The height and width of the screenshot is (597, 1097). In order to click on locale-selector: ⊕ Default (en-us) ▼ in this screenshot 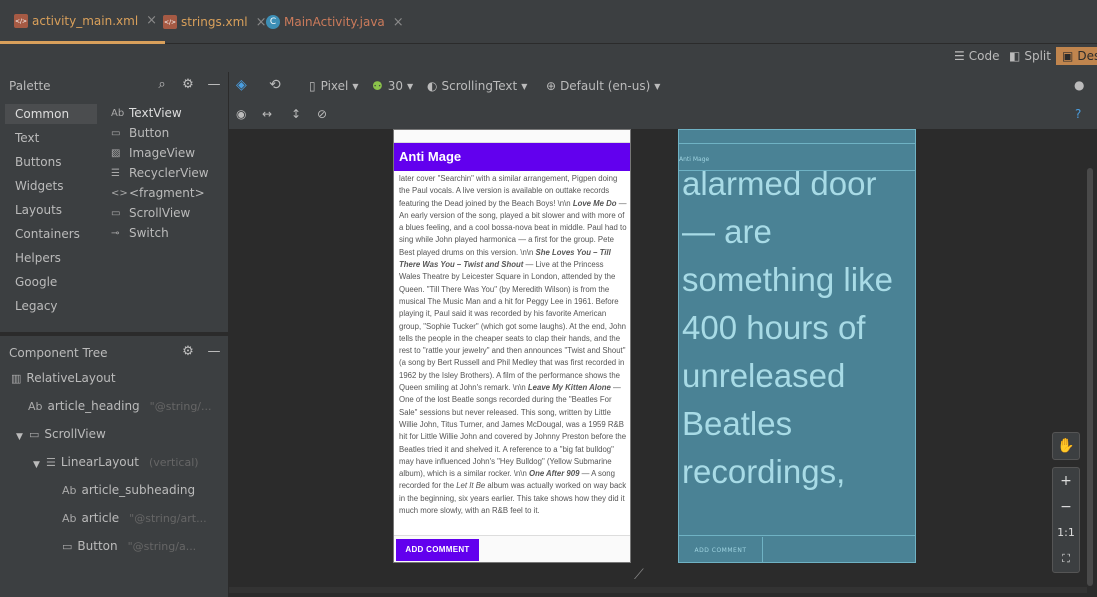, I will do `click(603, 86)`.